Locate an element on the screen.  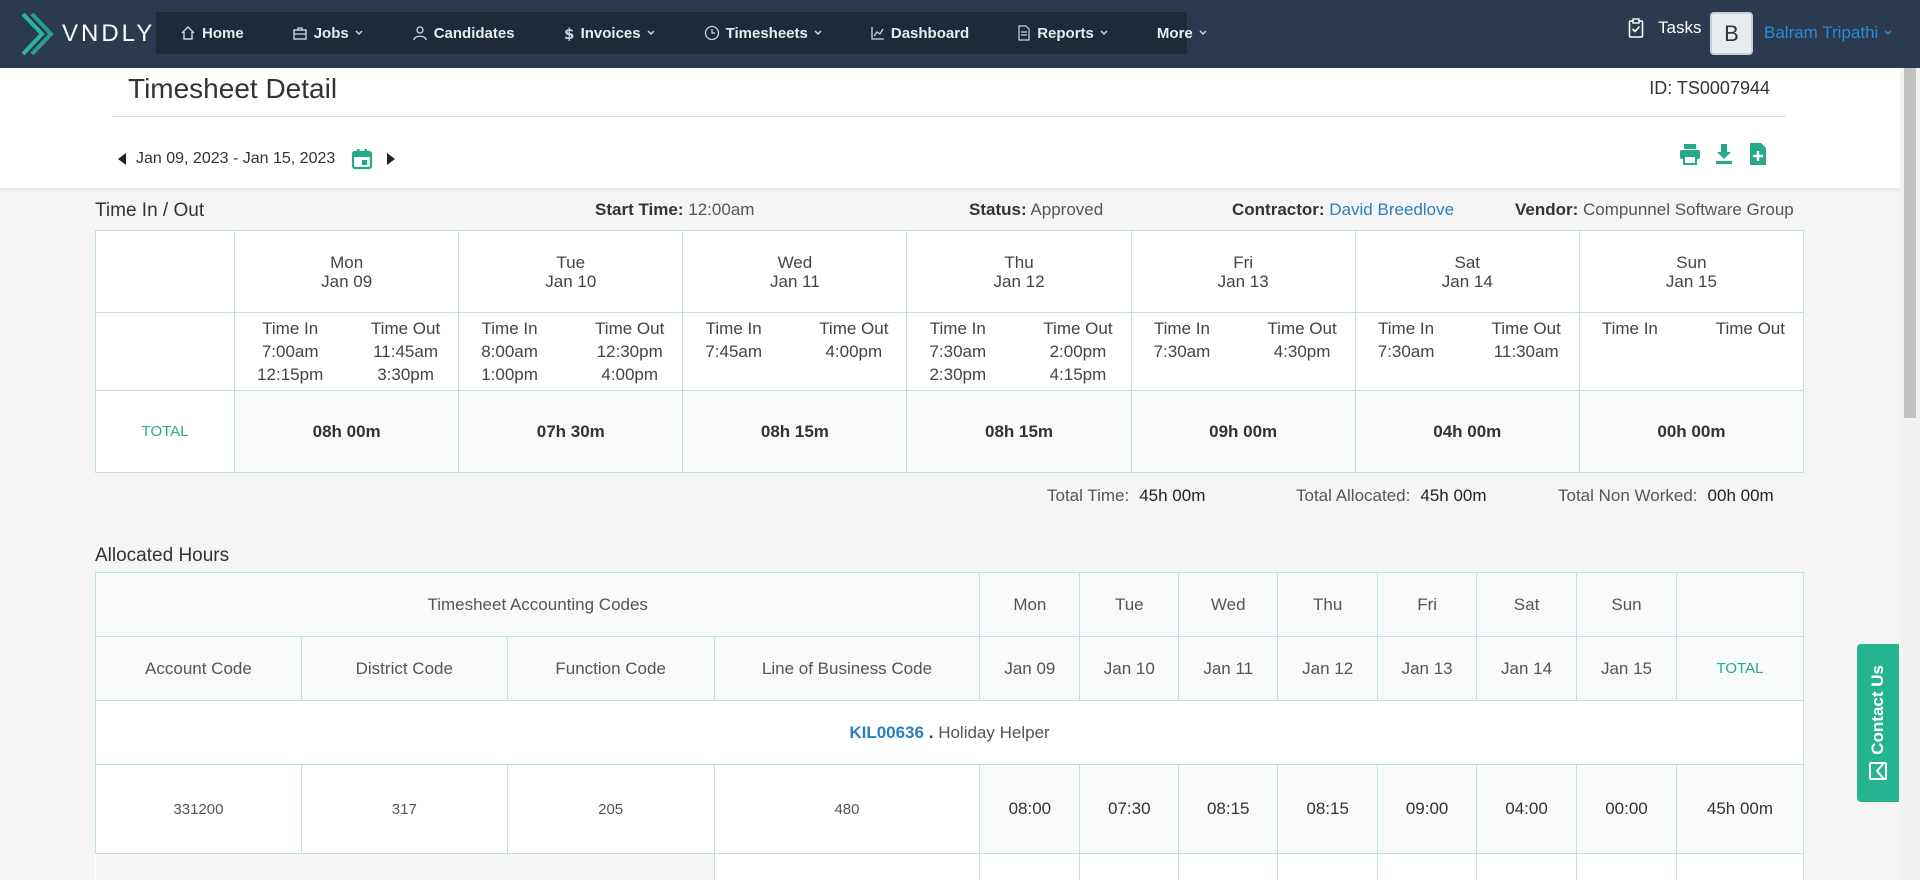
print-icon is located at coordinates (1690, 154).